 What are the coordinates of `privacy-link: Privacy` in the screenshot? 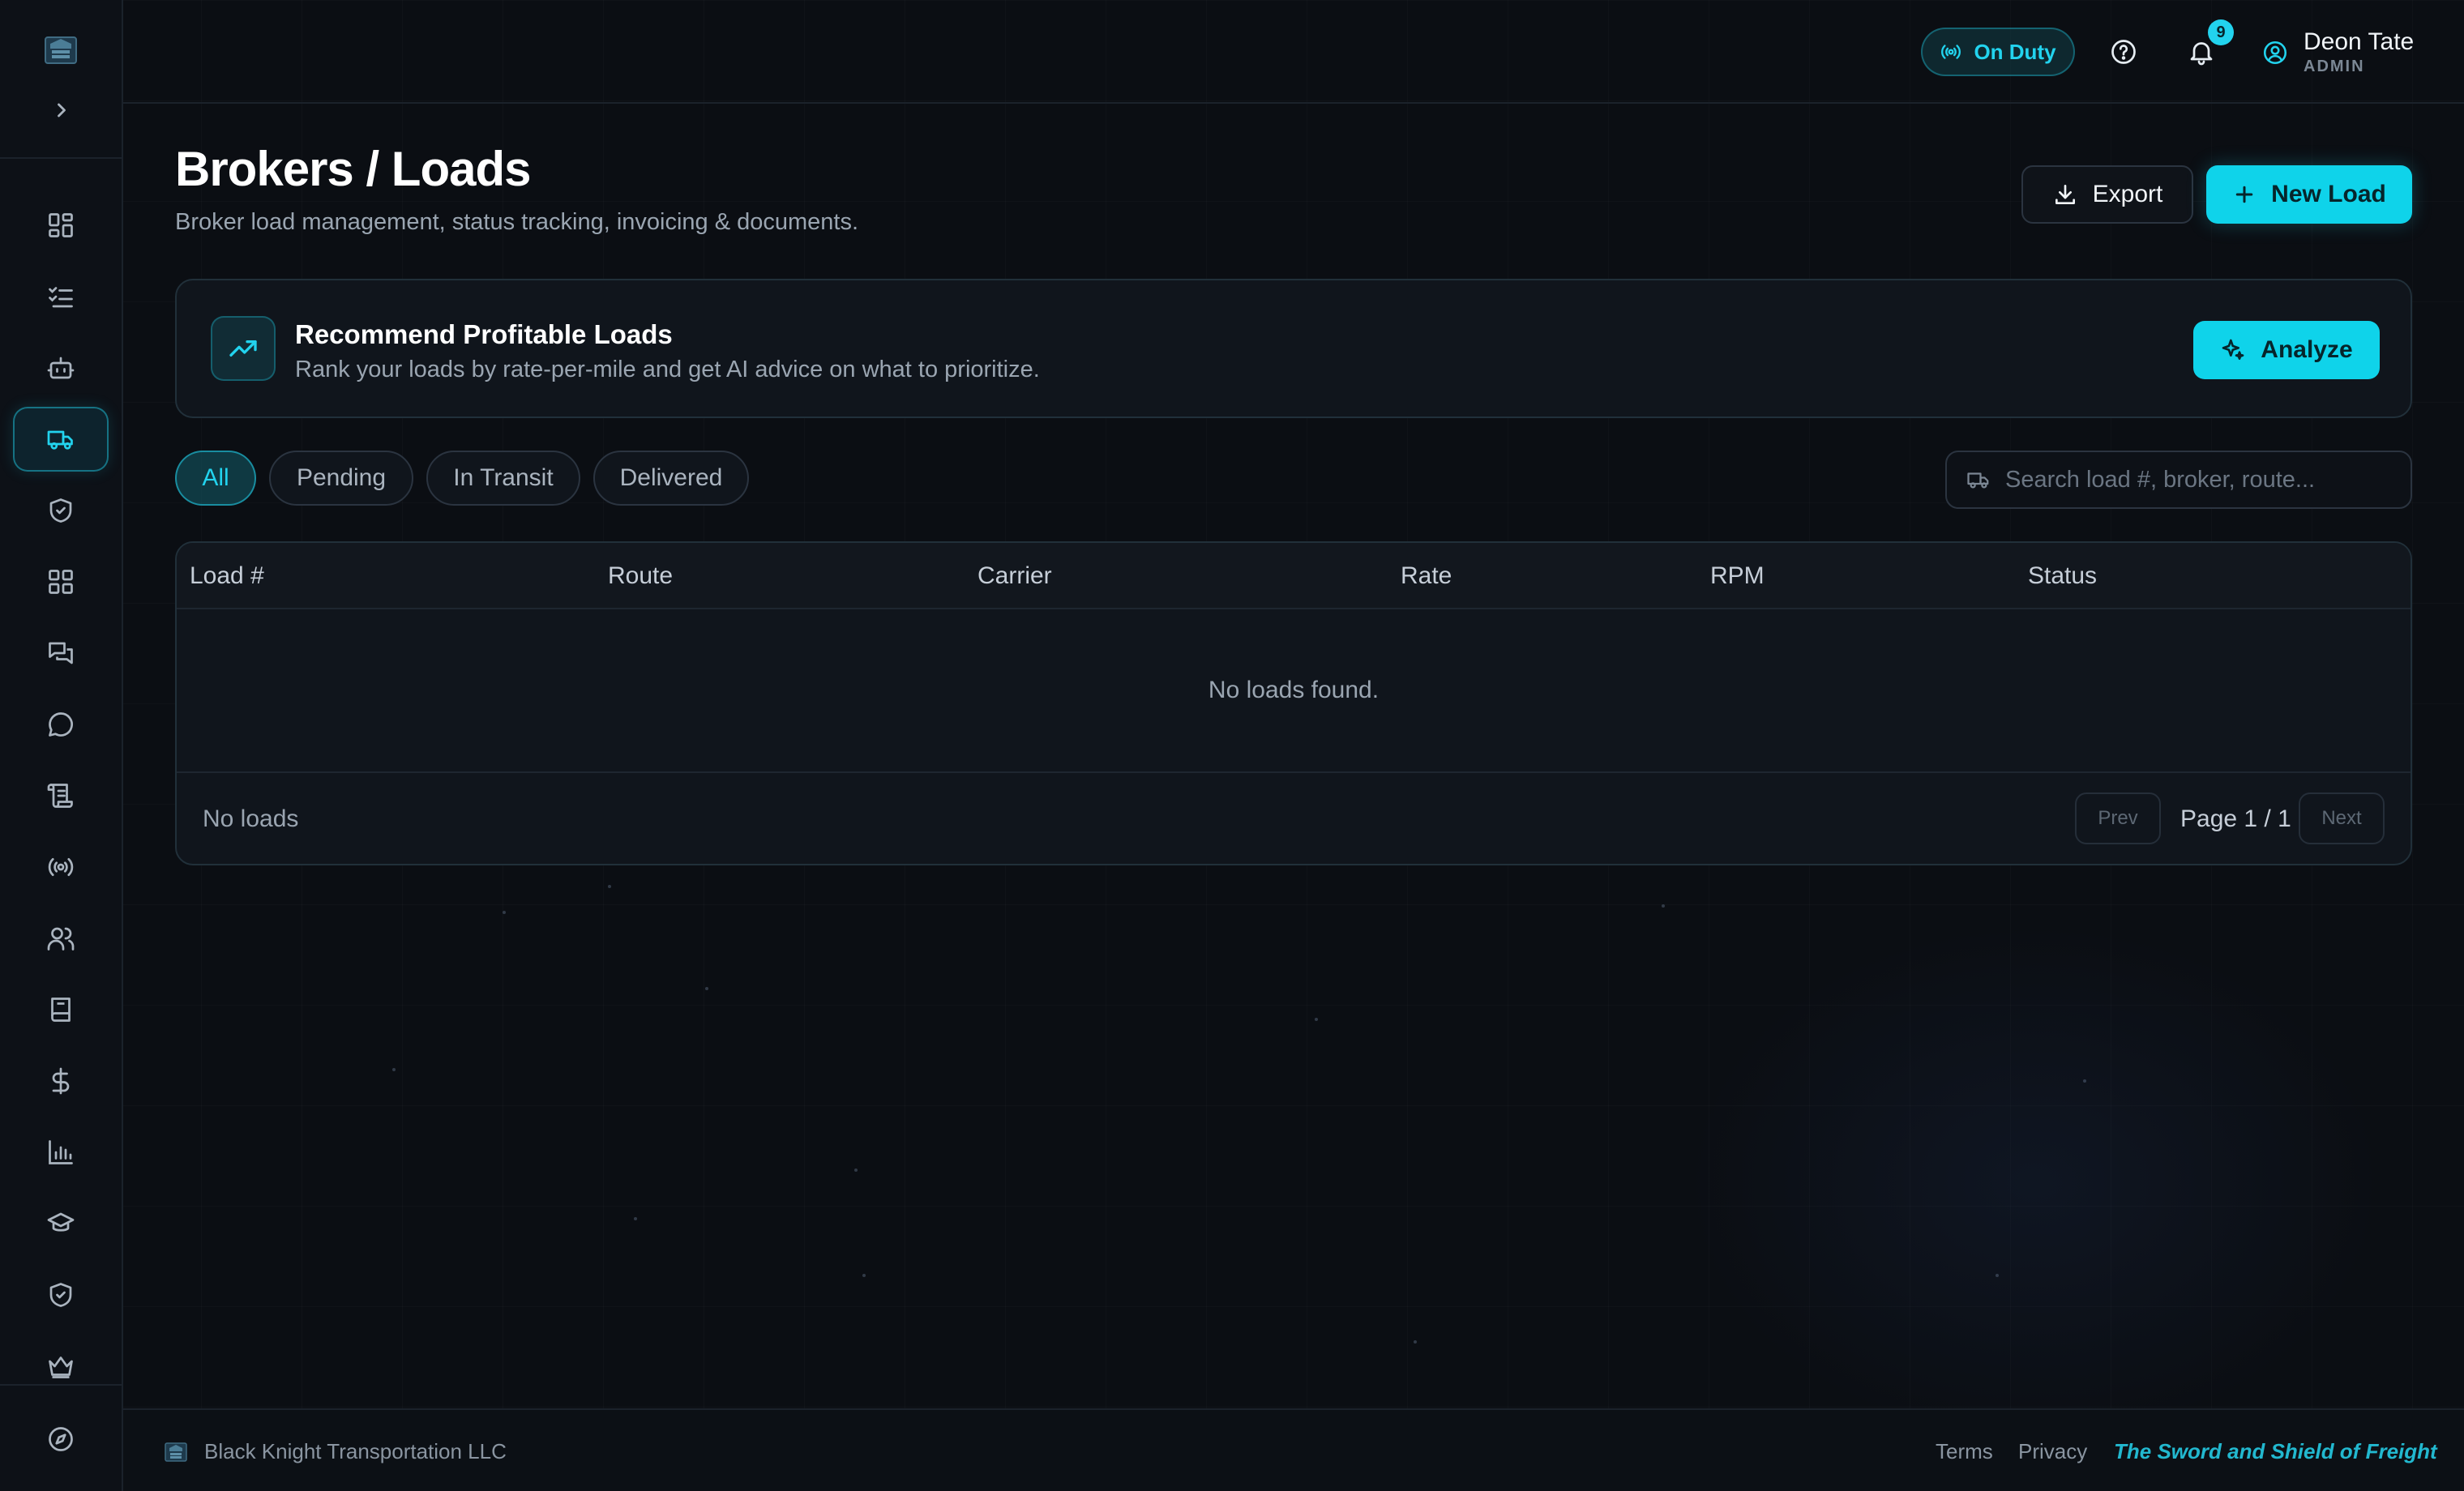 It's located at (2052, 1451).